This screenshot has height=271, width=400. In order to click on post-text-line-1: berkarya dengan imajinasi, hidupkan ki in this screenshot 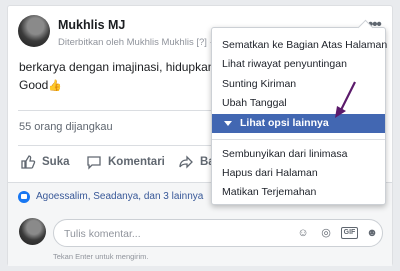, I will do `click(123, 67)`.